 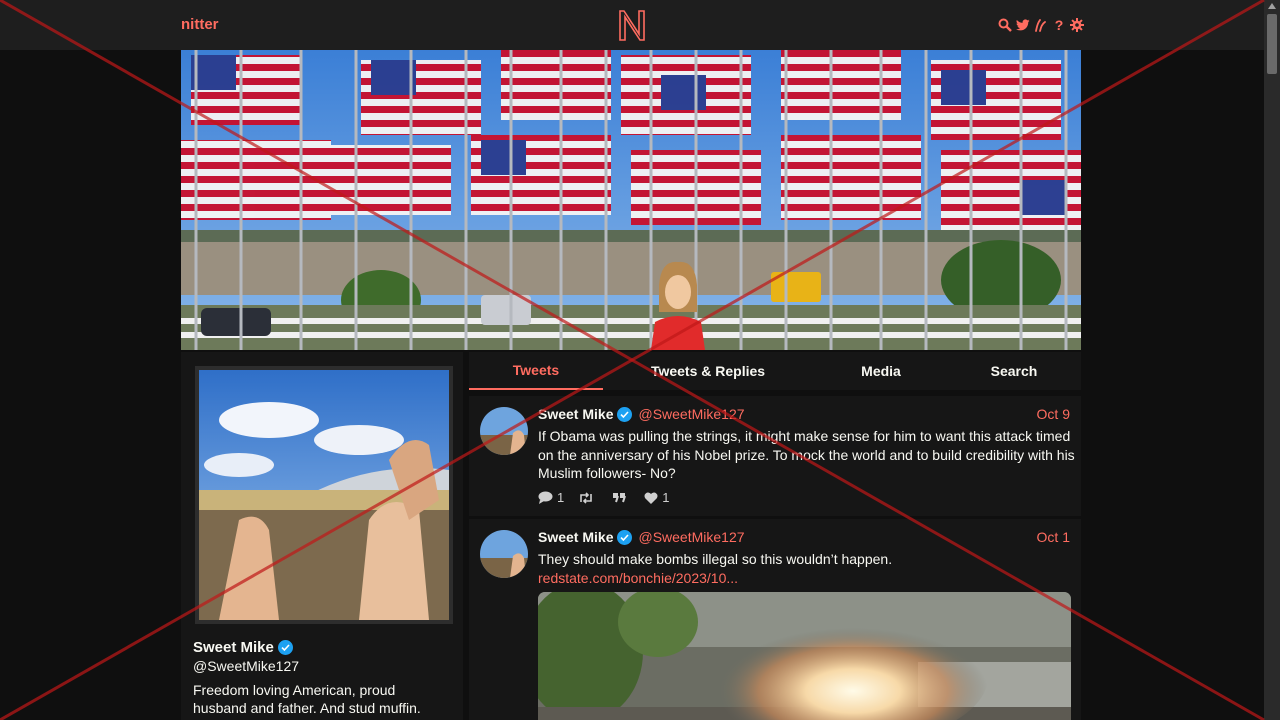 I want to click on quote-stat, so click(x=621, y=497).